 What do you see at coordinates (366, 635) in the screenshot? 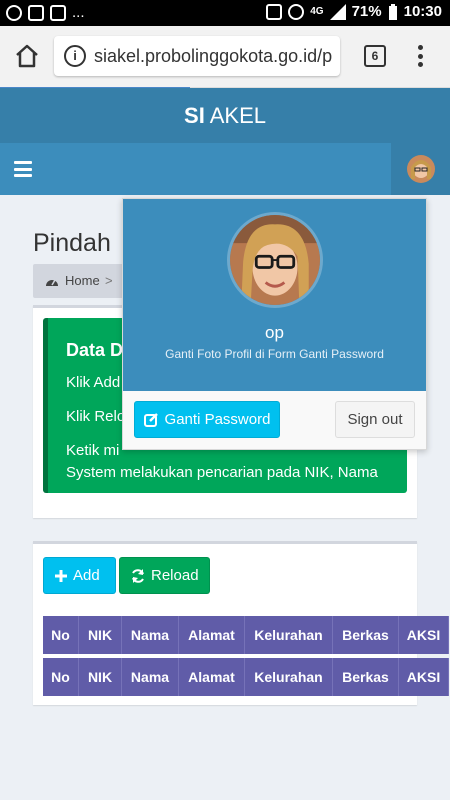
I see `column-header: Berkas` at bounding box center [366, 635].